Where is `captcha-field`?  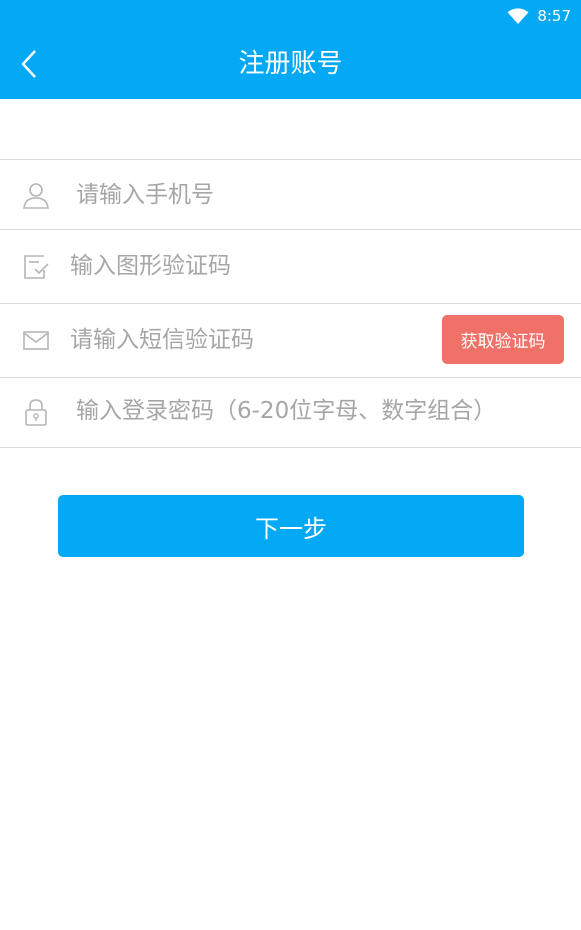
captcha-field is located at coordinates (290, 267).